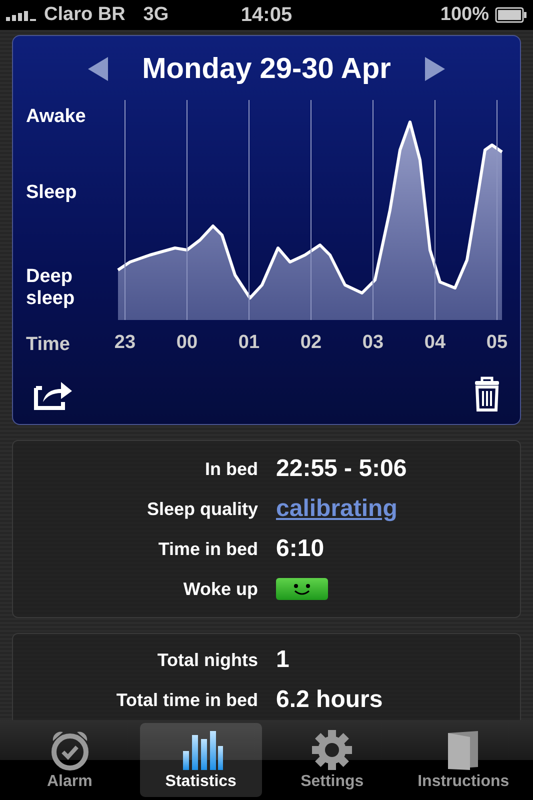 The image size is (533, 800). What do you see at coordinates (266, 15) in the screenshot?
I see `clock-time: 14:05` at bounding box center [266, 15].